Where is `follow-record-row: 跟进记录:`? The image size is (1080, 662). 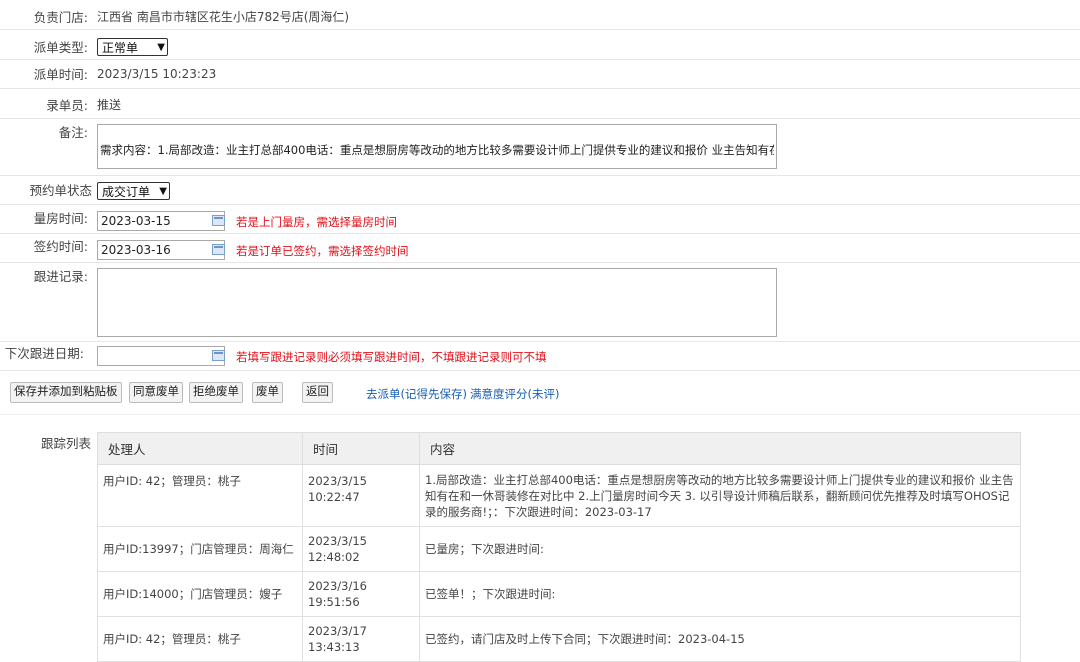 follow-record-row: 跟进记录: is located at coordinates (540, 302).